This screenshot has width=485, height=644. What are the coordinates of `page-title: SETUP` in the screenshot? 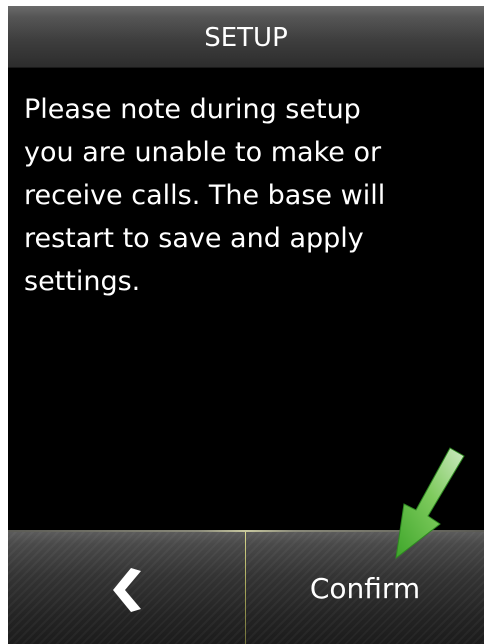 It's located at (246, 38).